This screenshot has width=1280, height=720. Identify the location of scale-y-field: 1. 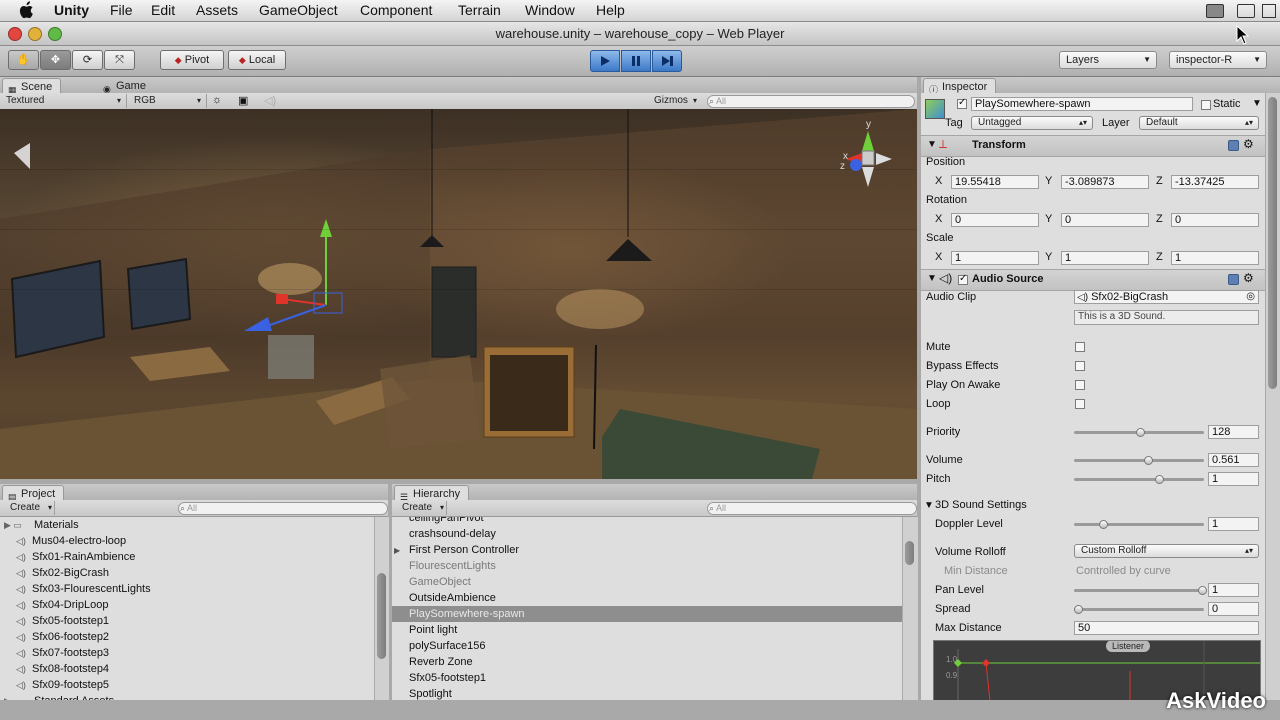
(1105, 258).